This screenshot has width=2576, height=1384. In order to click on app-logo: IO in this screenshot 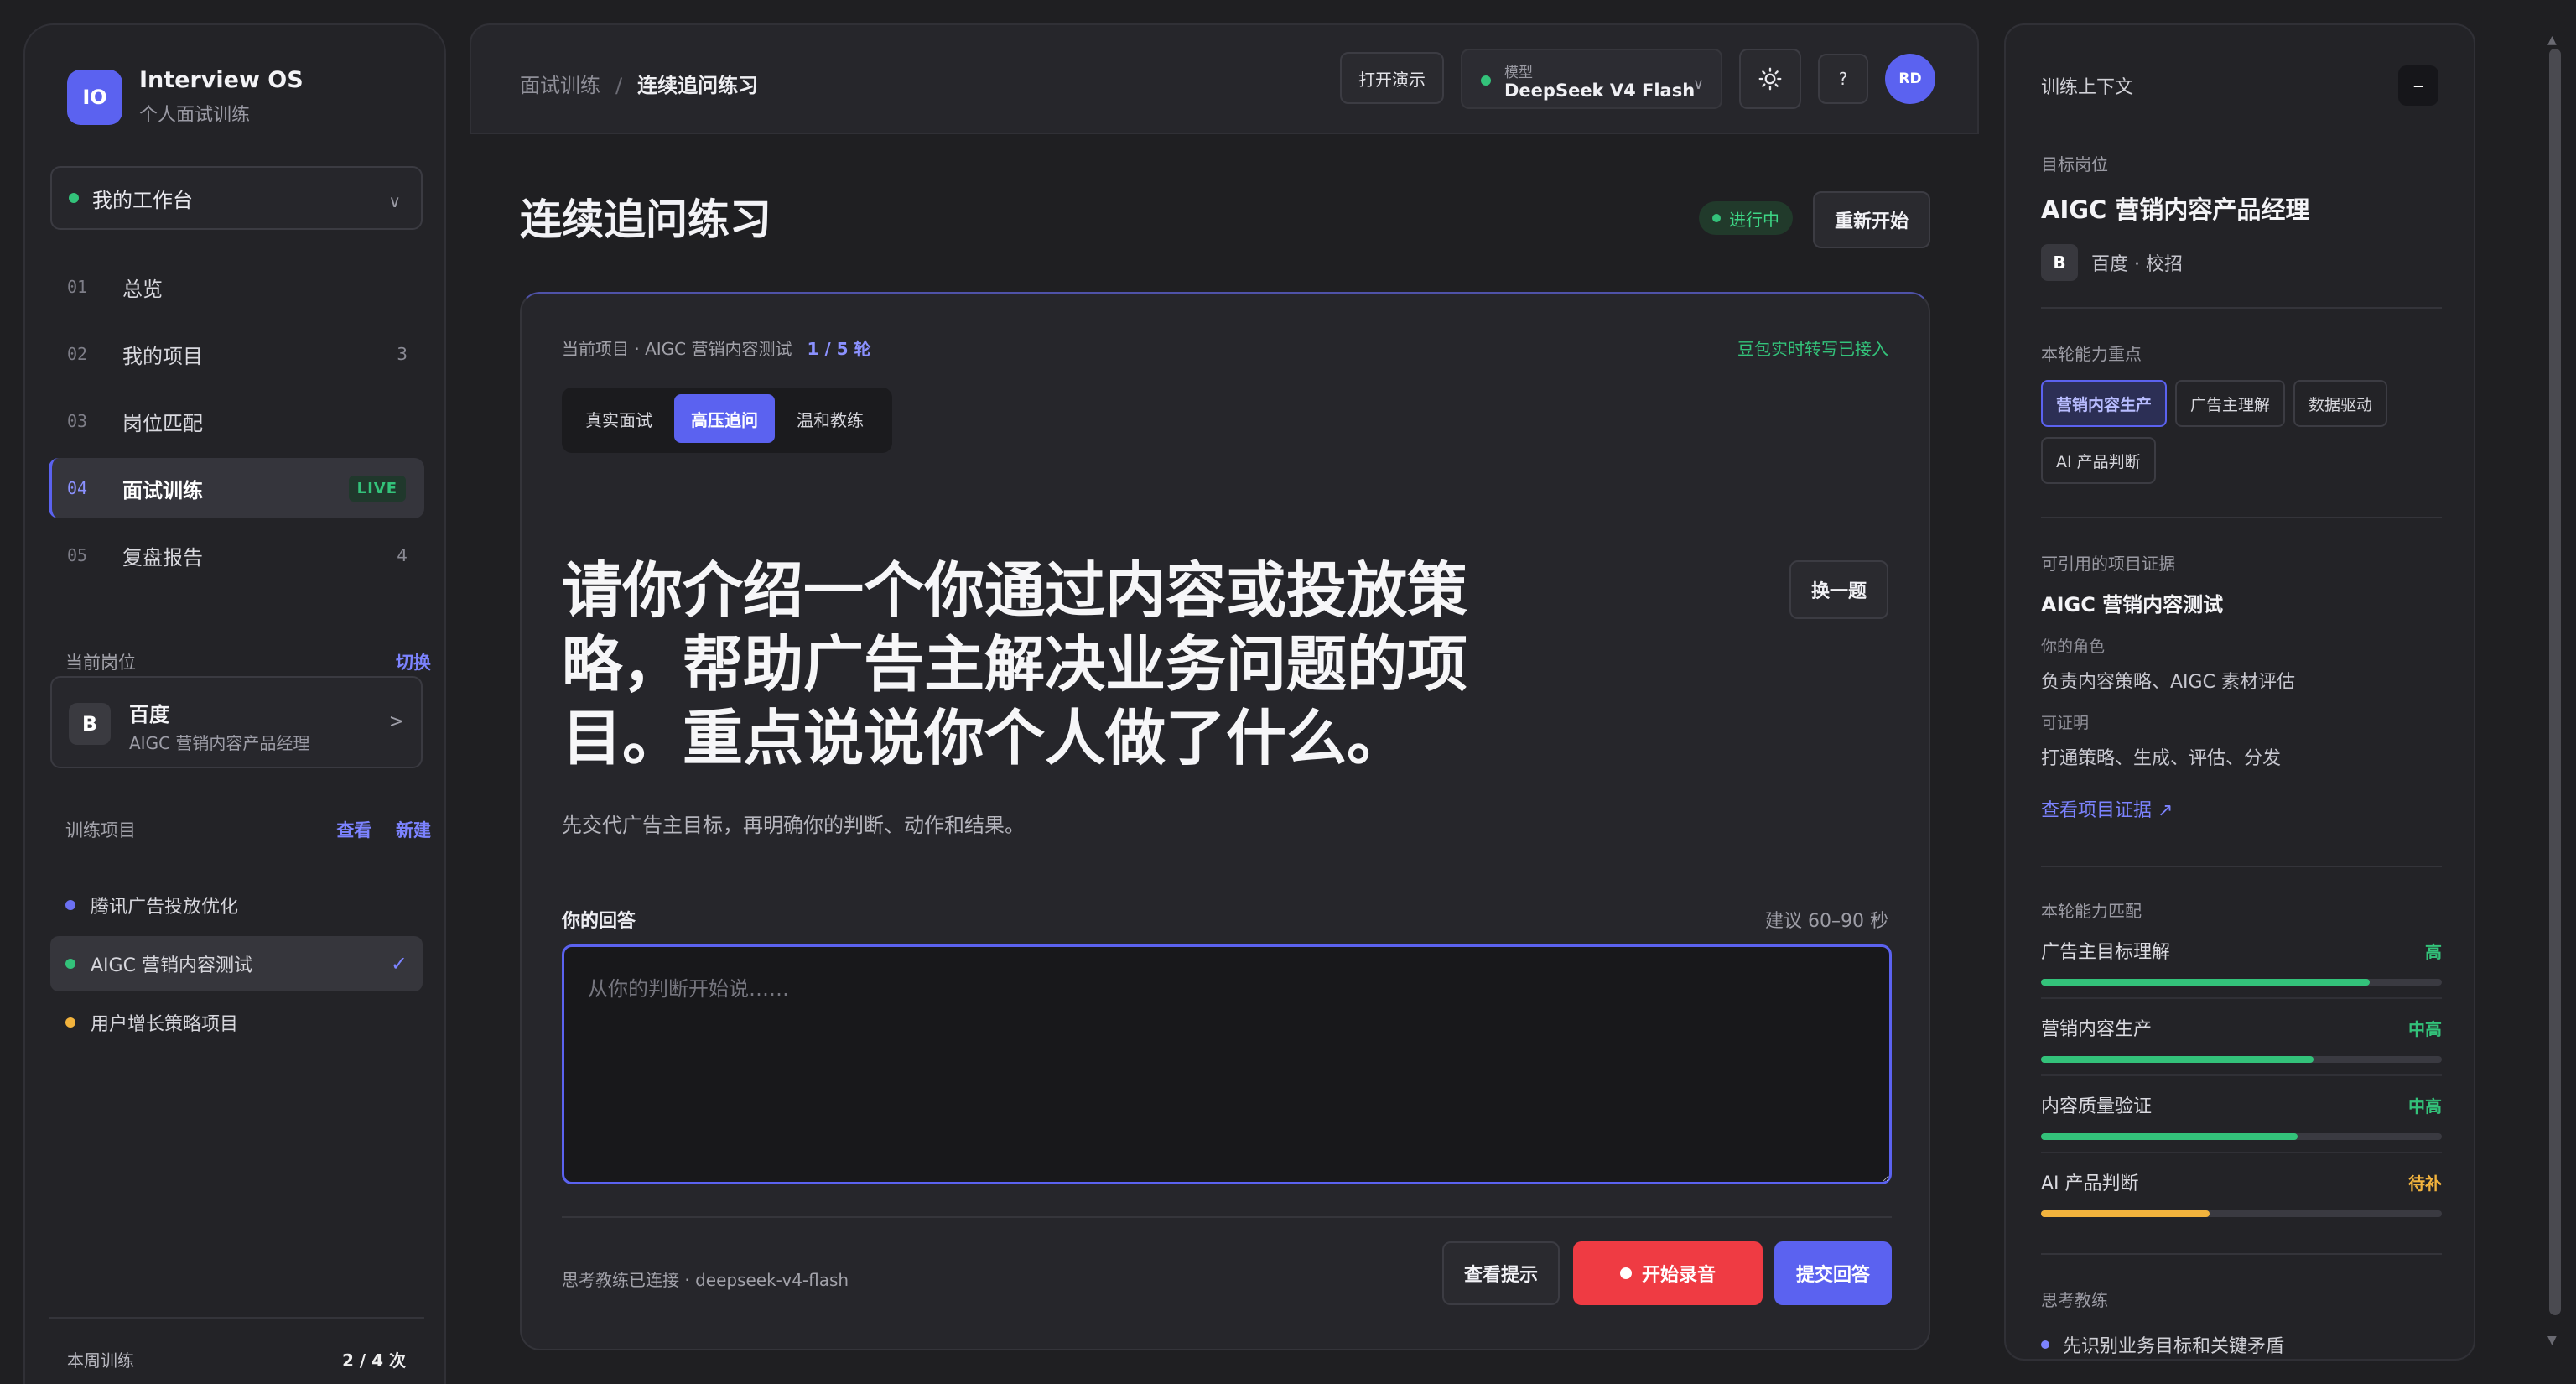, I will do `click(94, 97)`.